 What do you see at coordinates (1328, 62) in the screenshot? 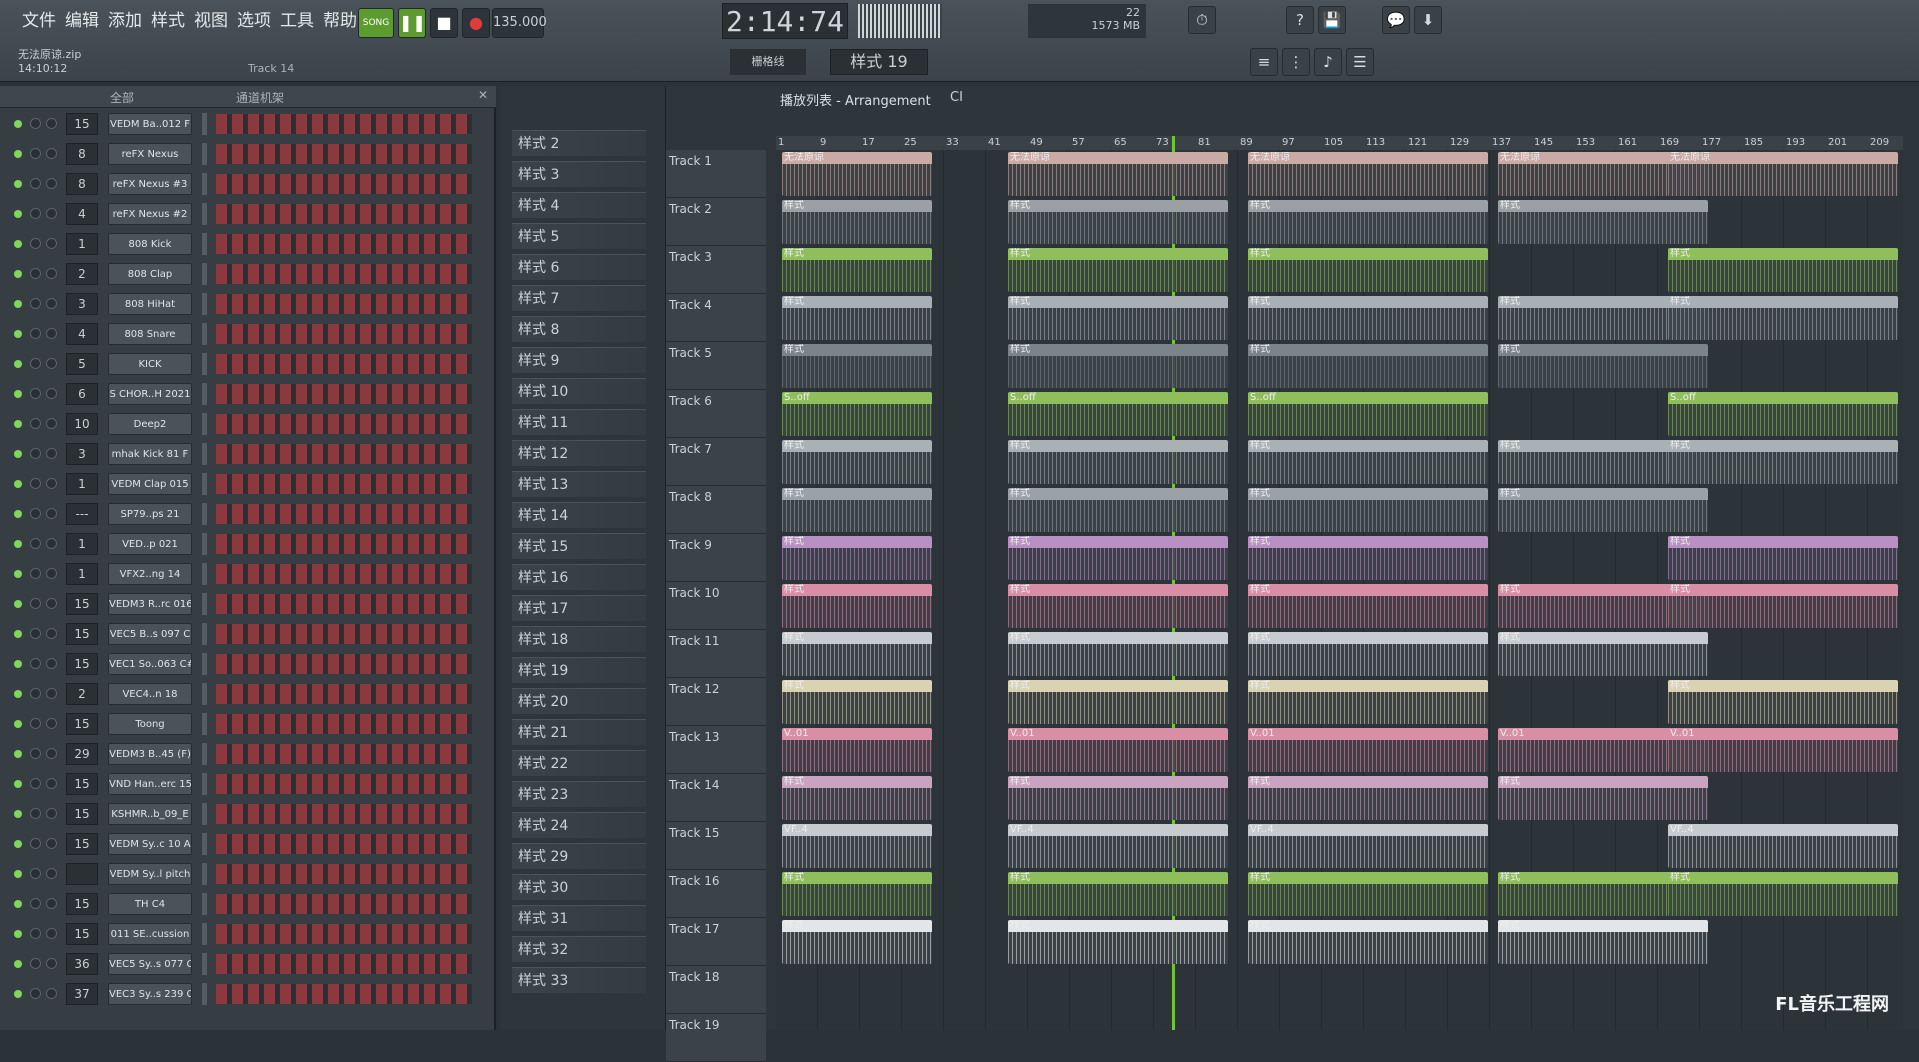
I see `piano-roll-icon: ♪` at bounding box center [1328, 62].